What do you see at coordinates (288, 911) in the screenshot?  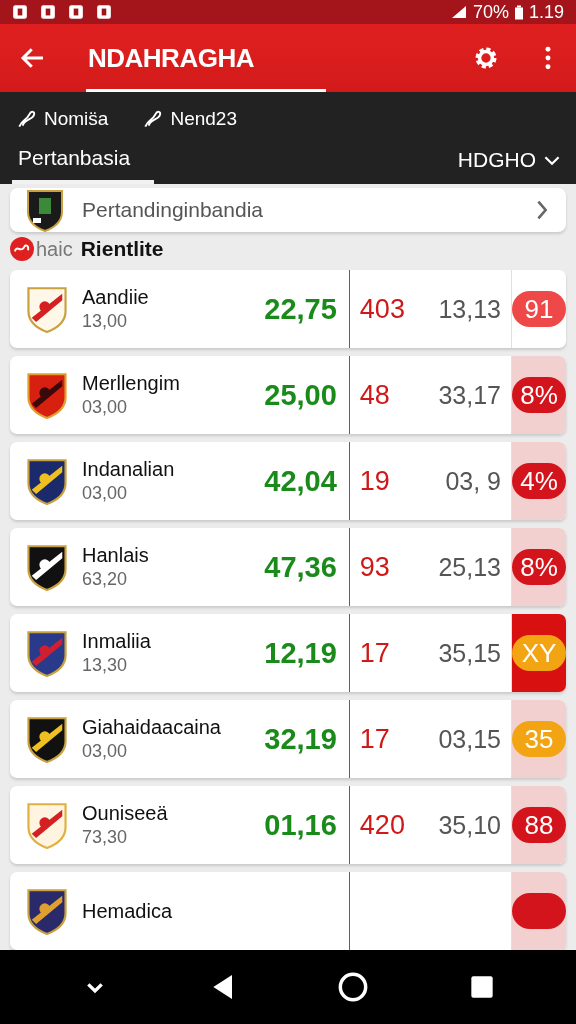 I see `match-row: Hemadica` at bounding box center [288, 911].